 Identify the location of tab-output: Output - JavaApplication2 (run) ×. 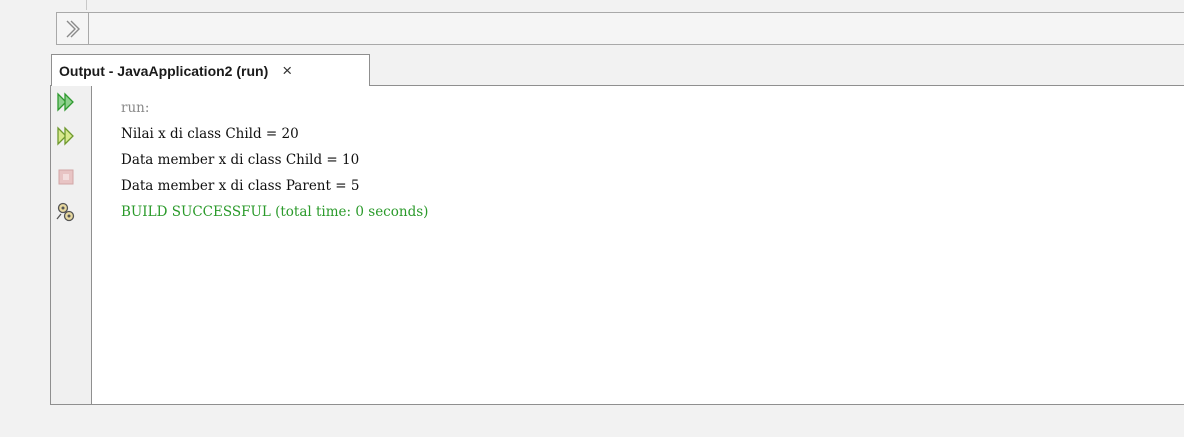
(210, 70).